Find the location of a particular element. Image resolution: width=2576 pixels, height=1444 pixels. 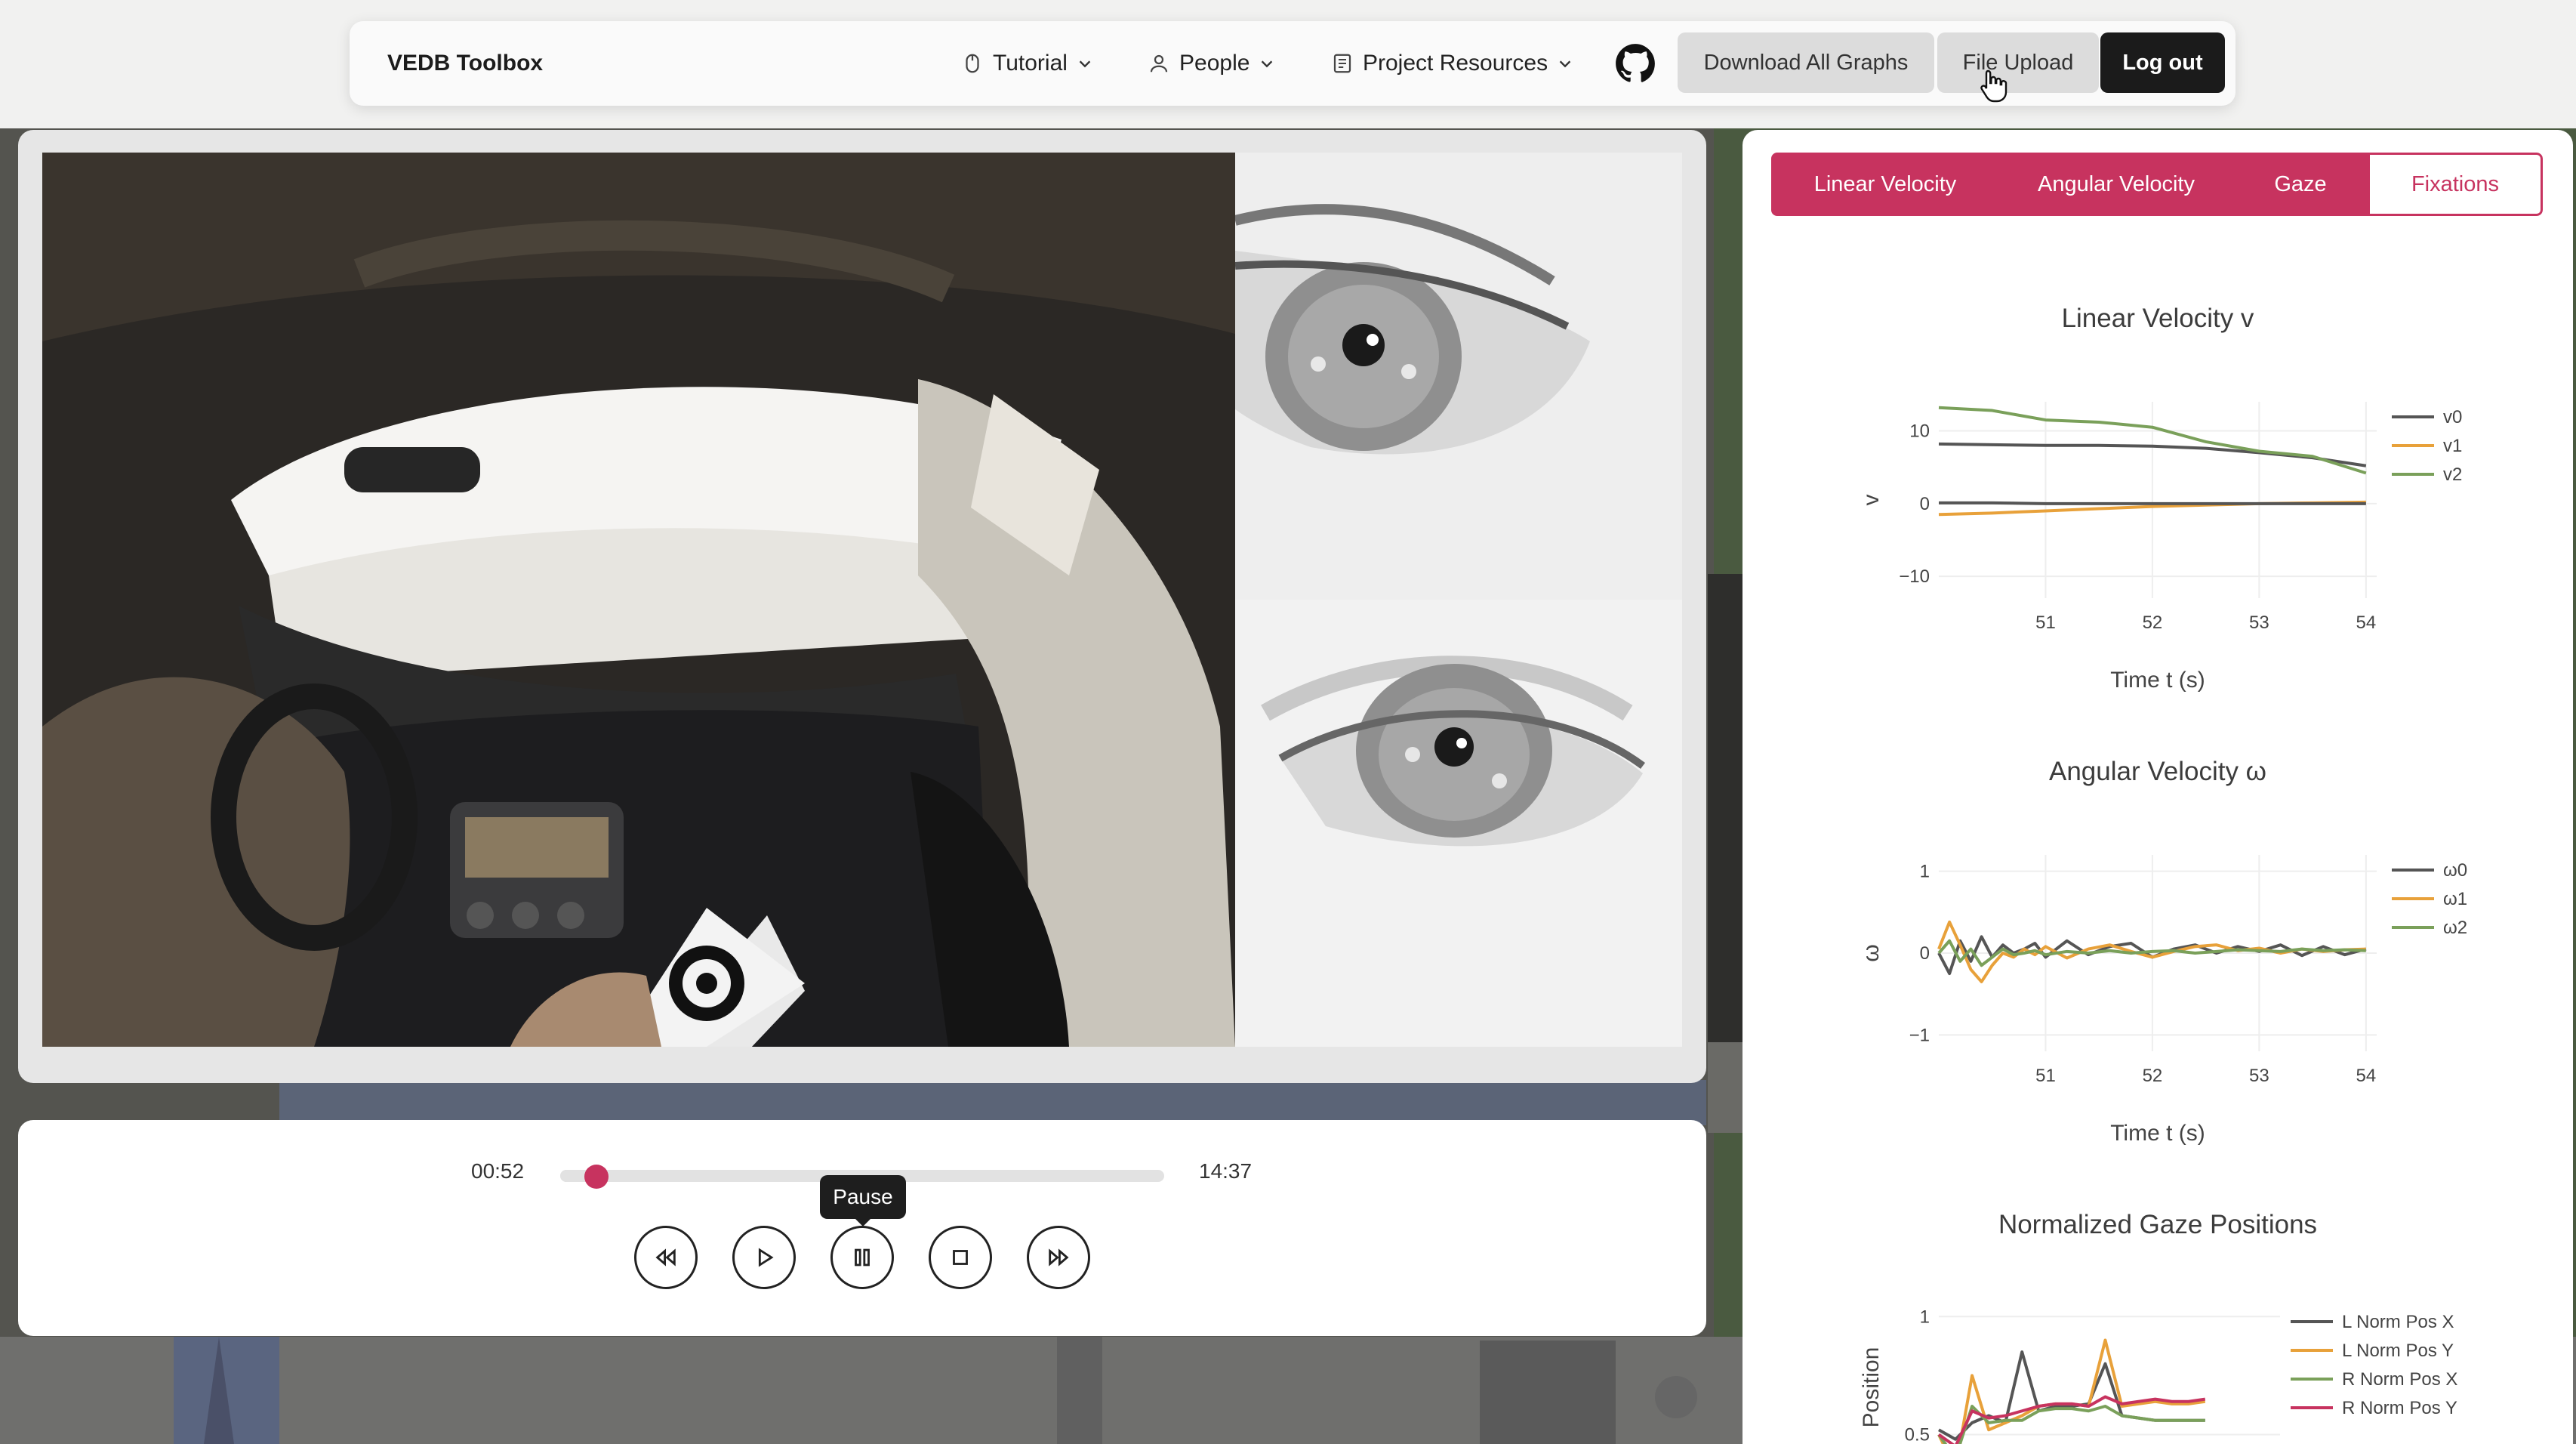

nav-menu-project-resources: Project Resources is located at coordinates (1452, 64).